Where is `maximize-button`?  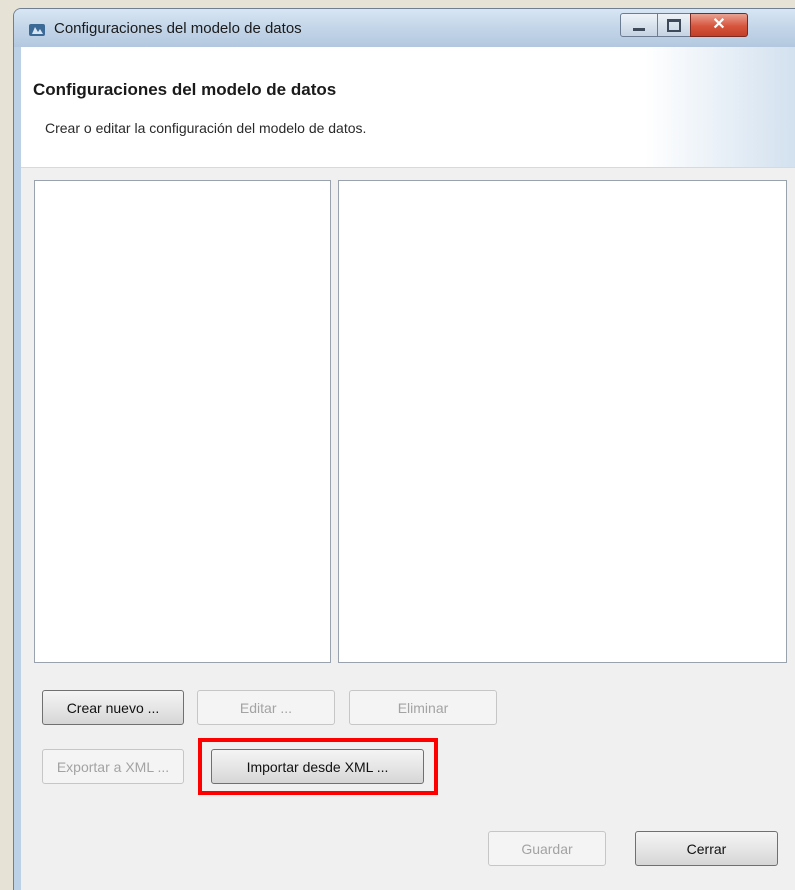 maximize-button is located at coordinates (674, 25).